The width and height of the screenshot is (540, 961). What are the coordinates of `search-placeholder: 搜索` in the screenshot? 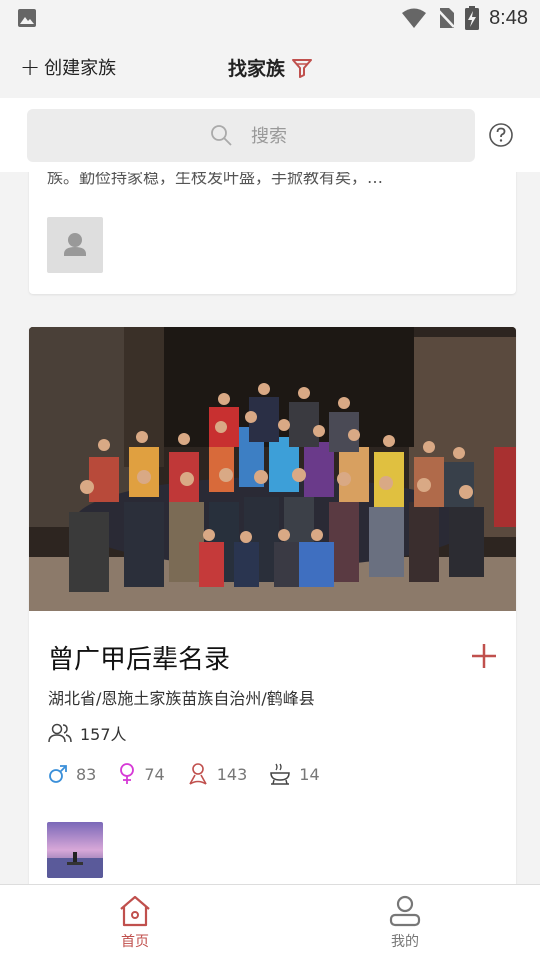 It's located at (269, 136).